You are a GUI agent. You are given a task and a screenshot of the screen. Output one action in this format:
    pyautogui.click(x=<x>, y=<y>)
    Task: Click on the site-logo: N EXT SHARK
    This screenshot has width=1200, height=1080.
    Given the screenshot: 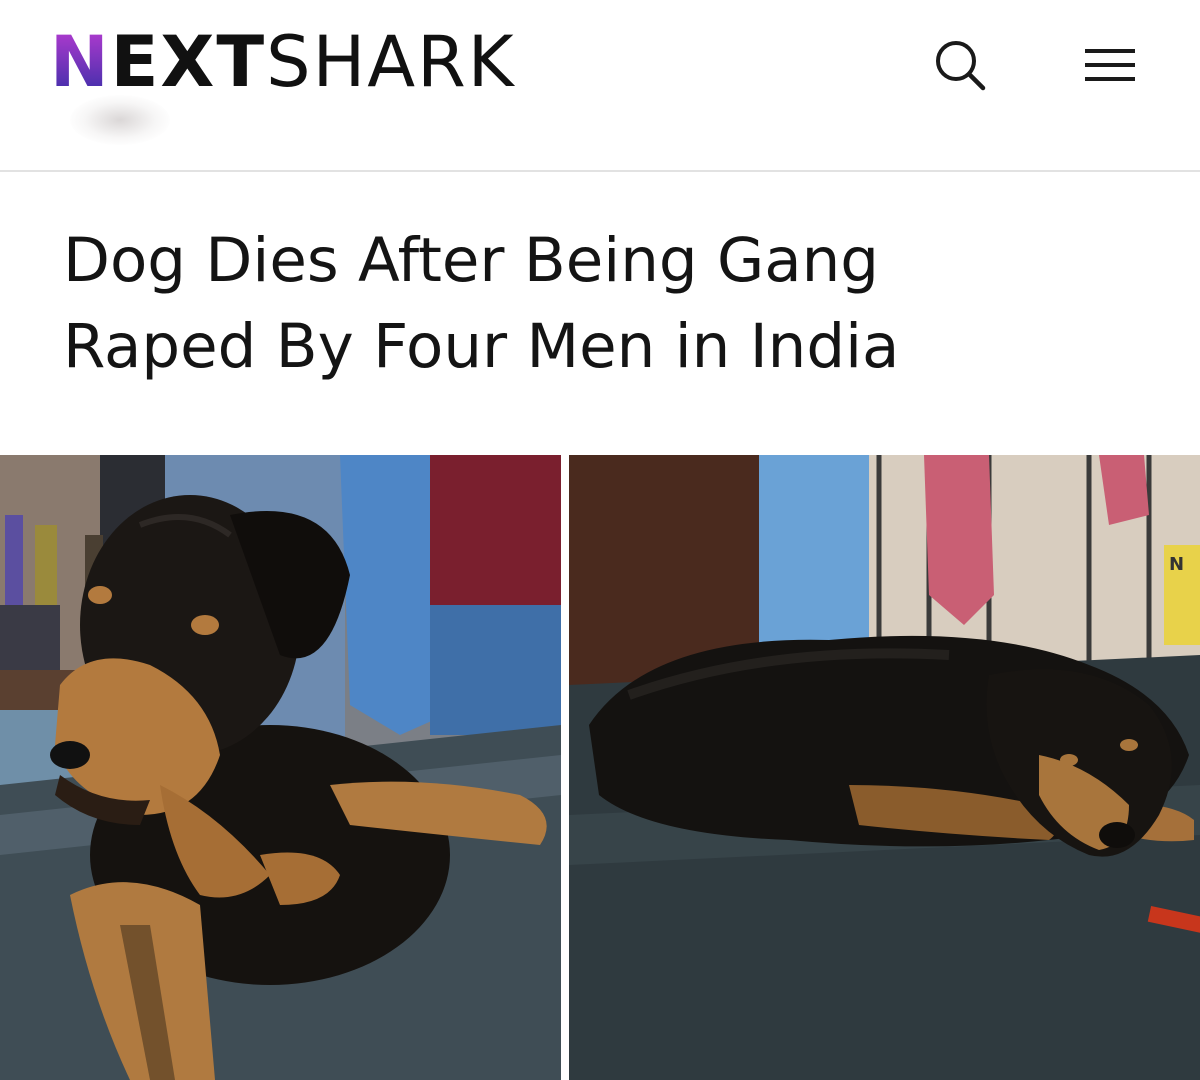 What is the action you would take?
    pyautogui.click(x=283, y=62)
    